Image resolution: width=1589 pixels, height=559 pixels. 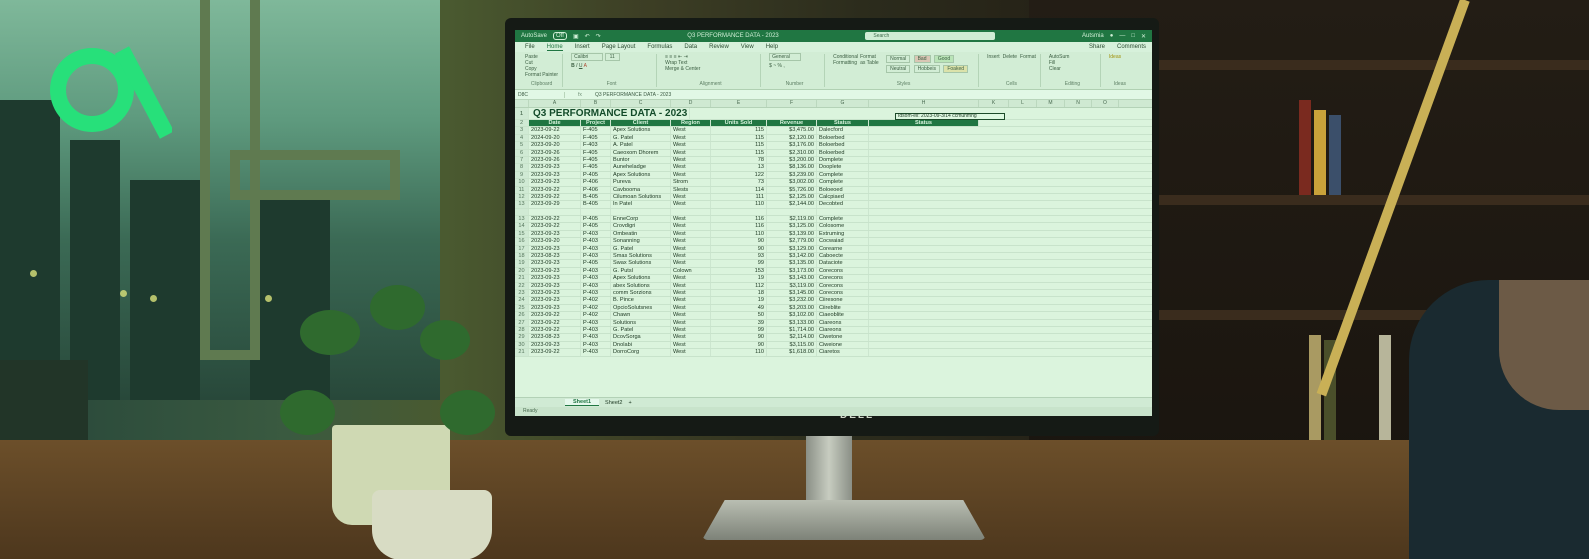 I want to click on table-cell: Strom, so click(x=691, y=182).